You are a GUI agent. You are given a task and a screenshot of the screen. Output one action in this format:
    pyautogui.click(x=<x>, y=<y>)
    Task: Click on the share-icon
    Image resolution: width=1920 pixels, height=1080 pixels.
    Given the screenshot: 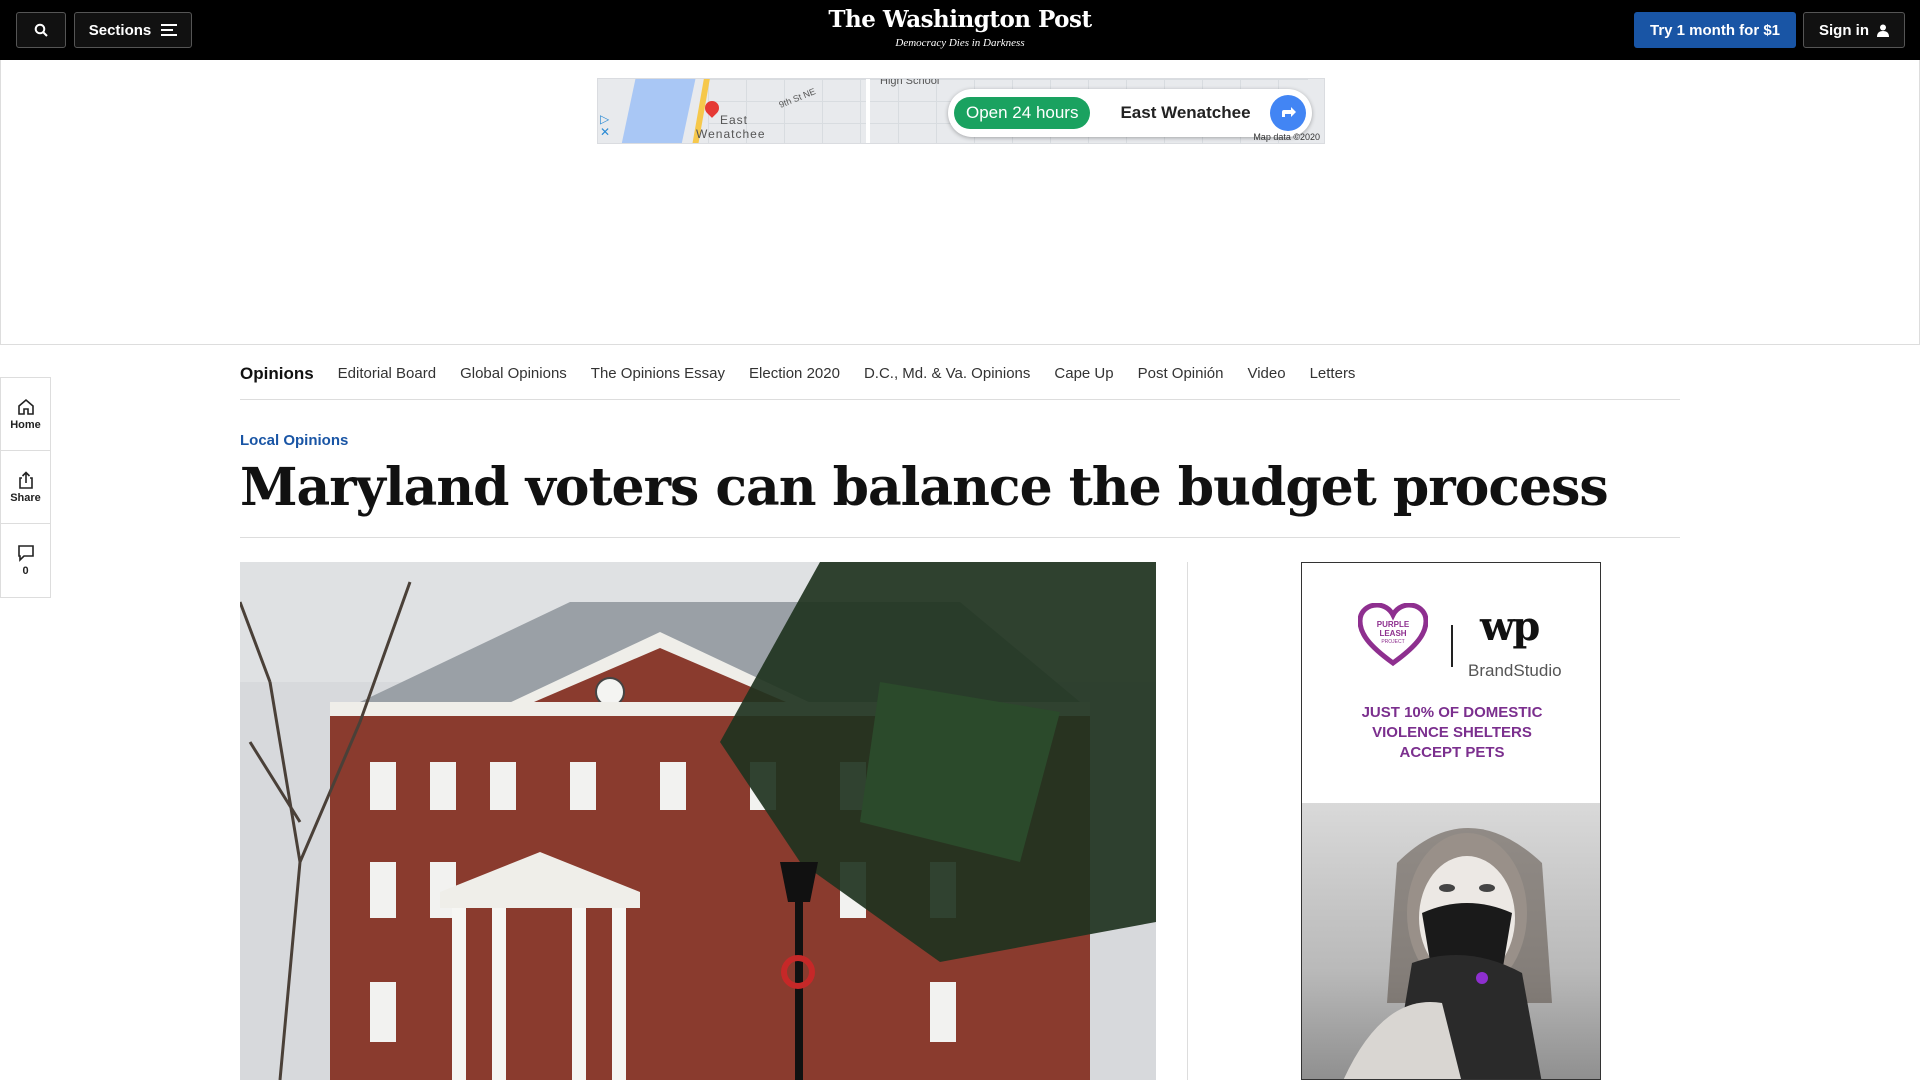 What is the action you would take?
    pyautogui.click(x=25, y=479)
    